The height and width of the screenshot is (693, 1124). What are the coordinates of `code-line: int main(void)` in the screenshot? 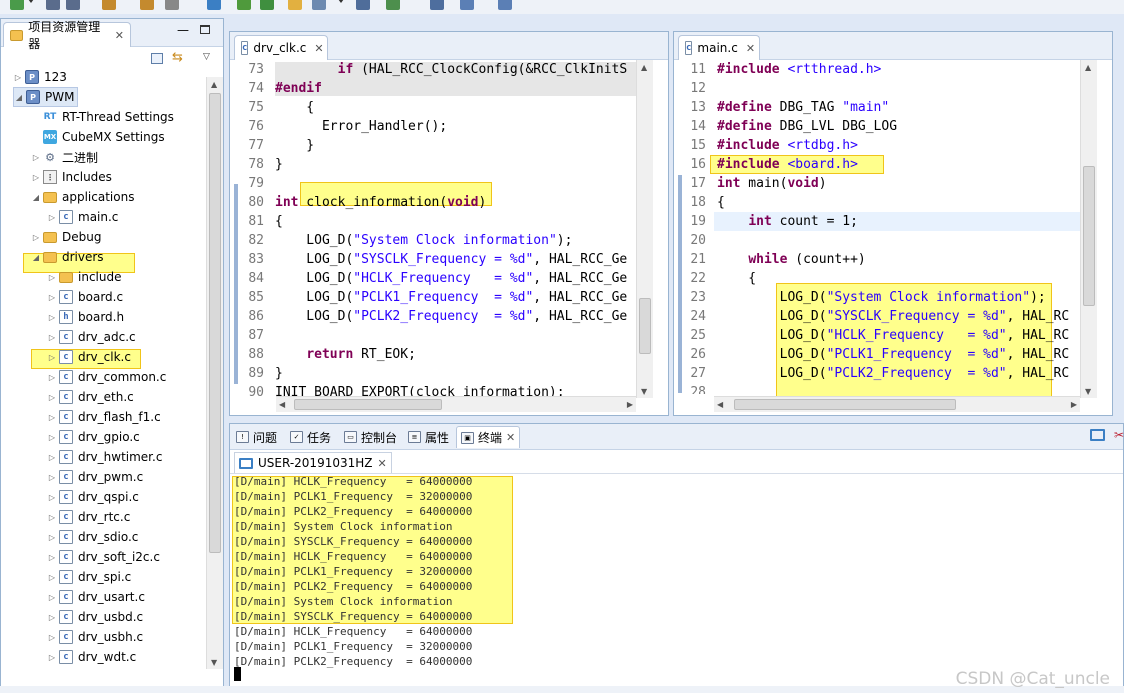 It's located at (772, 183).